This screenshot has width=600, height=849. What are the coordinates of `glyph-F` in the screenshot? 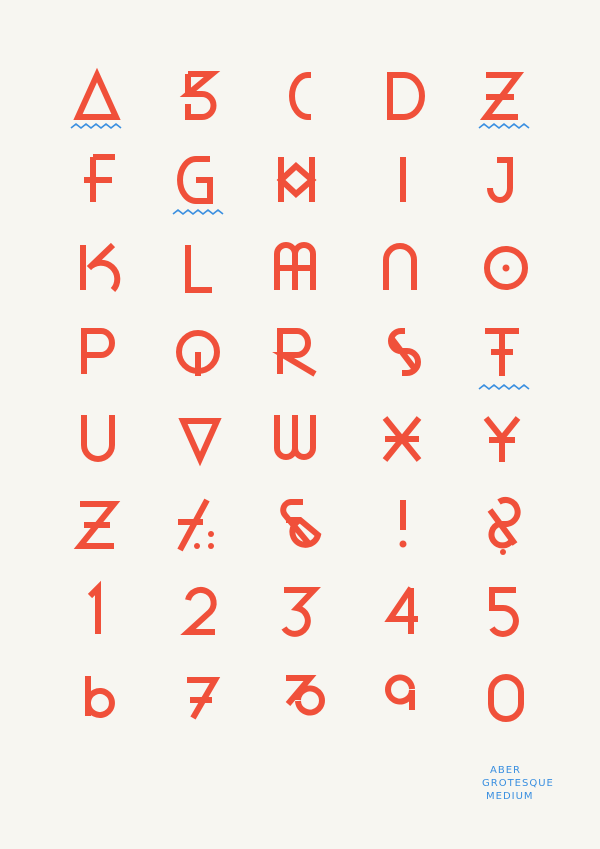 It's located at (99, 178).